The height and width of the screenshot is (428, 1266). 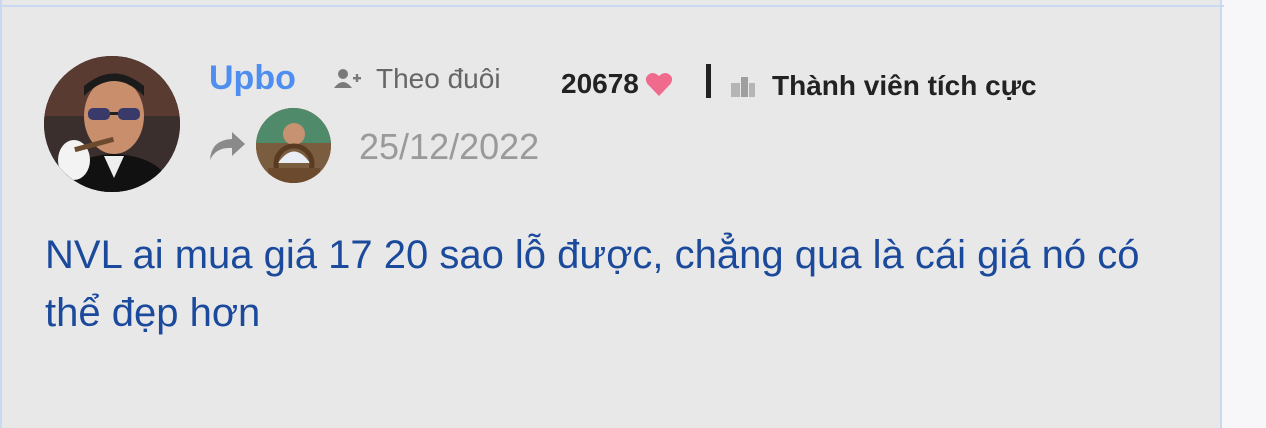 What do you see at coordinates (348, 79) in the screenshot?
I see `add-user-icon` at bounding box center [348, 79].